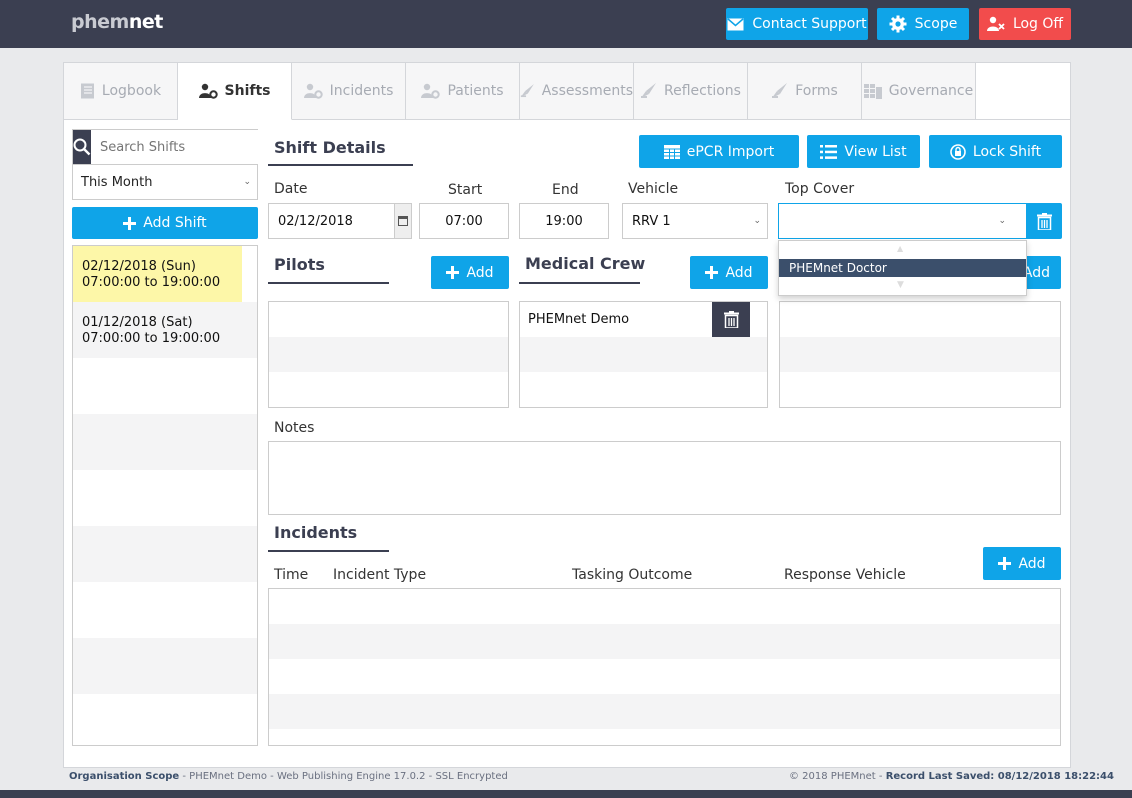 The width and height of the screenshot is (1132, 798). What do you see at coordinates (402, 221) in the screenshot?
I see `calendar-icon` at bounding box center [402, 221].